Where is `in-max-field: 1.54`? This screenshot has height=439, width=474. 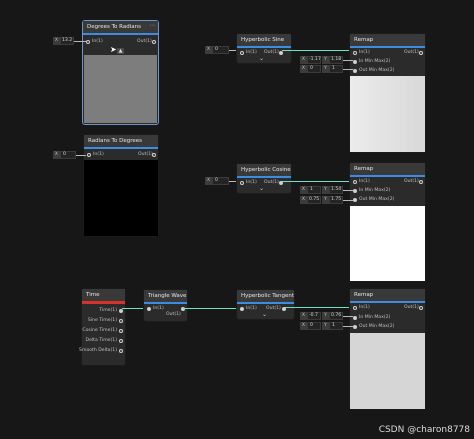
in-max-field: 1.54 is located at coordinates (336, 190).